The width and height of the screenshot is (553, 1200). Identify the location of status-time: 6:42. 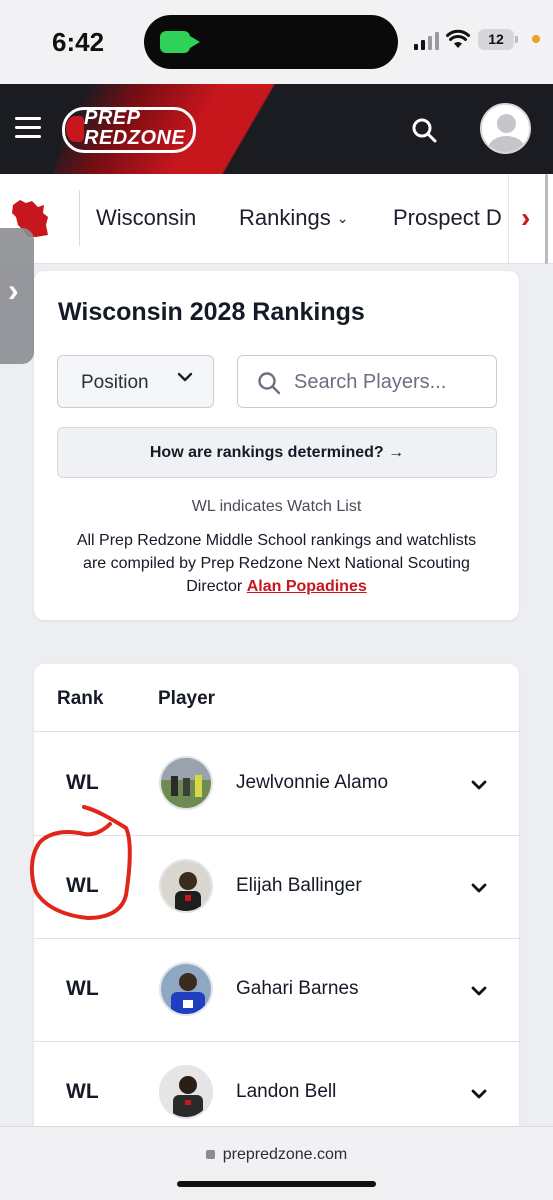
(78, 42).